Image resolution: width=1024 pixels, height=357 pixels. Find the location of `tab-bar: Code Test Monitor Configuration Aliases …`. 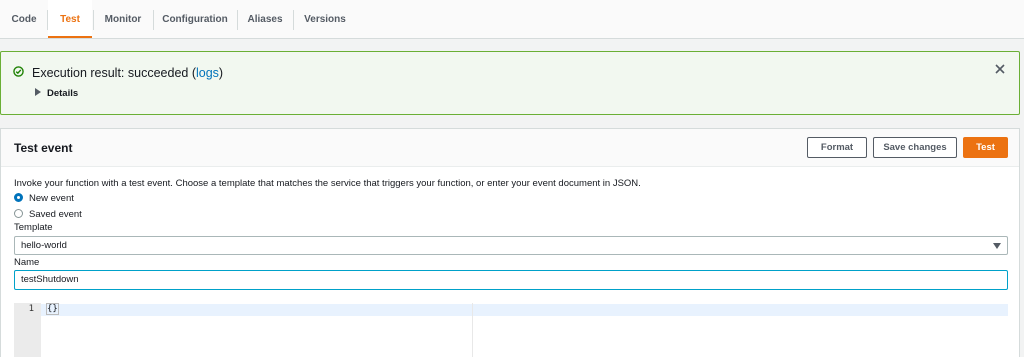

tab-bar: Code Test Monitor Configuration Aliases … is located at coordinates (512, 19).